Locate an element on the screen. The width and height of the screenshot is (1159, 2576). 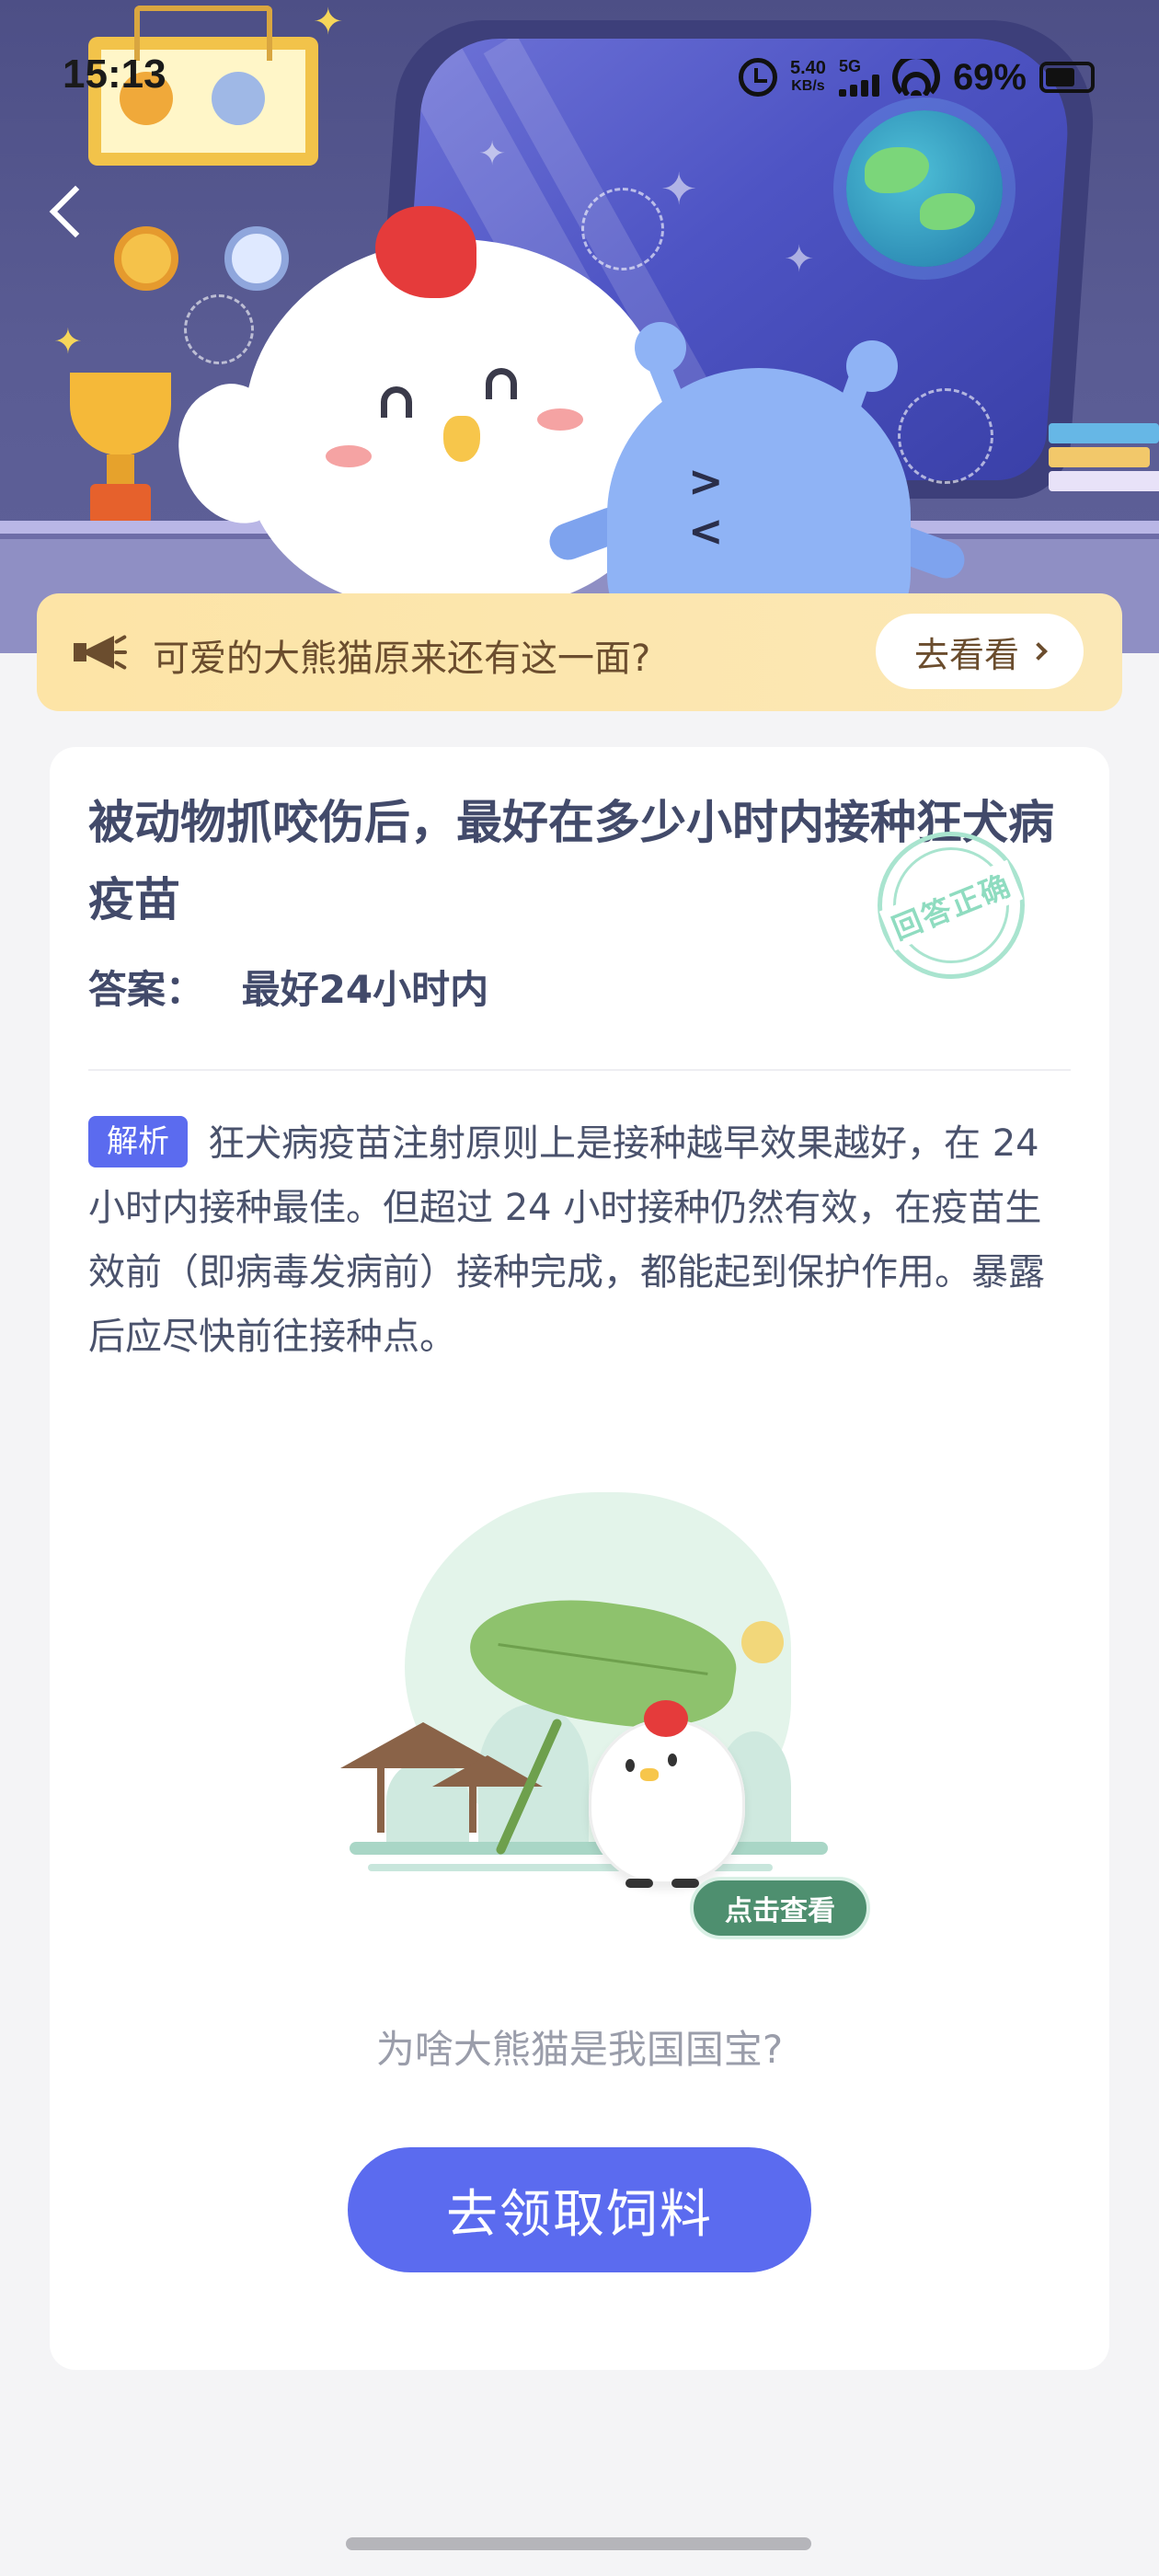
answer-value: 最好24小时内 is located at coordinates (365, 989).